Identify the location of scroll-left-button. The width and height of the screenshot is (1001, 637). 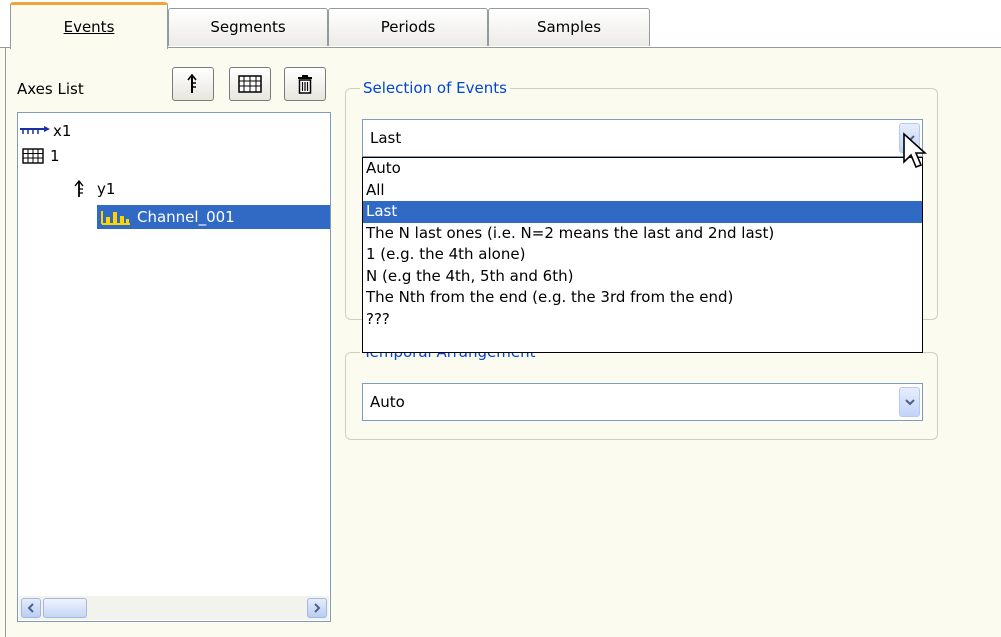
(31, 608).